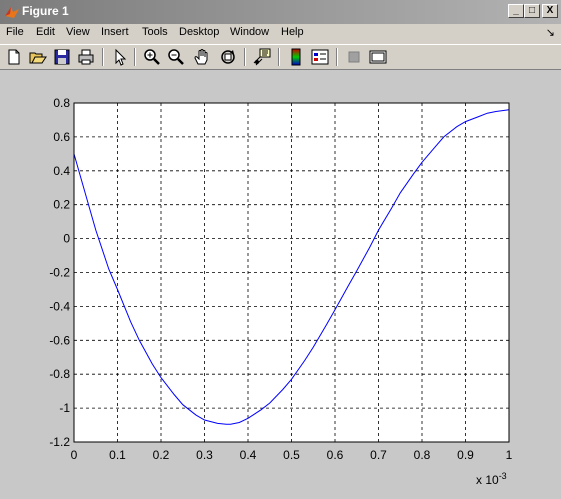  What do you see at coordinates (280, 12) in the screenshot?
I see `title-bar: Figure 1 _ □ X` at bounding box center [280, 12].